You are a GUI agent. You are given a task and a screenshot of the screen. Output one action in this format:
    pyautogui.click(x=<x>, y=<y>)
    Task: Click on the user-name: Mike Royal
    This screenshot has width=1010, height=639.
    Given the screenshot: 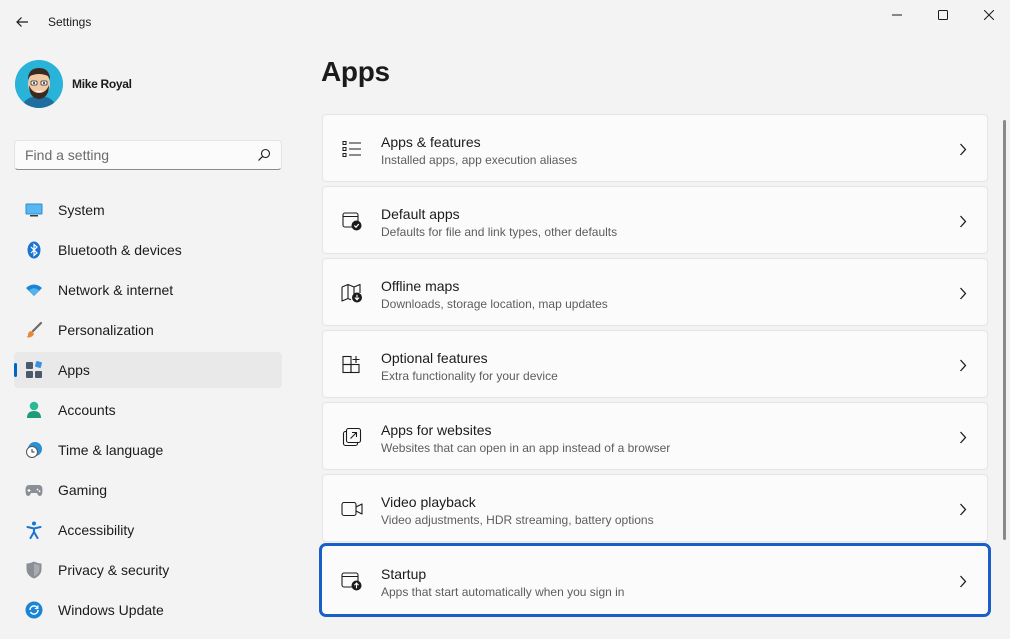 What is the action you would take?
    pyautogui.click(x=102, y=84)
    